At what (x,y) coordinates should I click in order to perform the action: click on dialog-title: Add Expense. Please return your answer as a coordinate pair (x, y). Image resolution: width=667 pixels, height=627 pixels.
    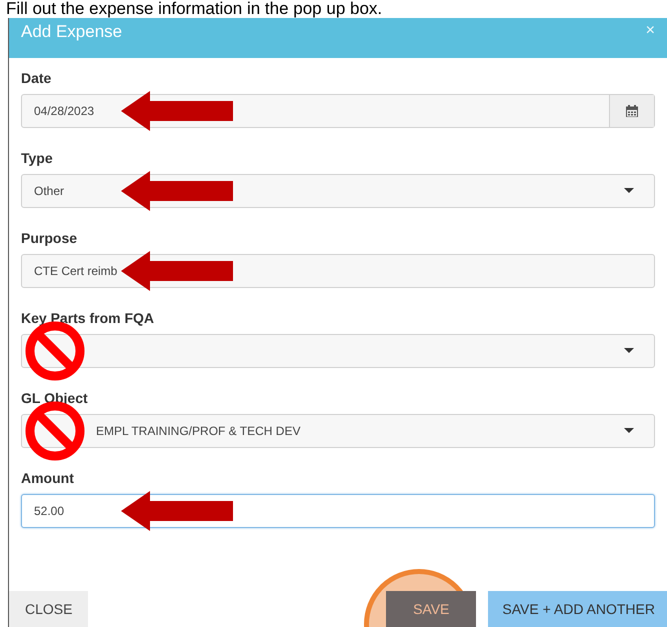
    Looking at the image, I should click on (71, 32).